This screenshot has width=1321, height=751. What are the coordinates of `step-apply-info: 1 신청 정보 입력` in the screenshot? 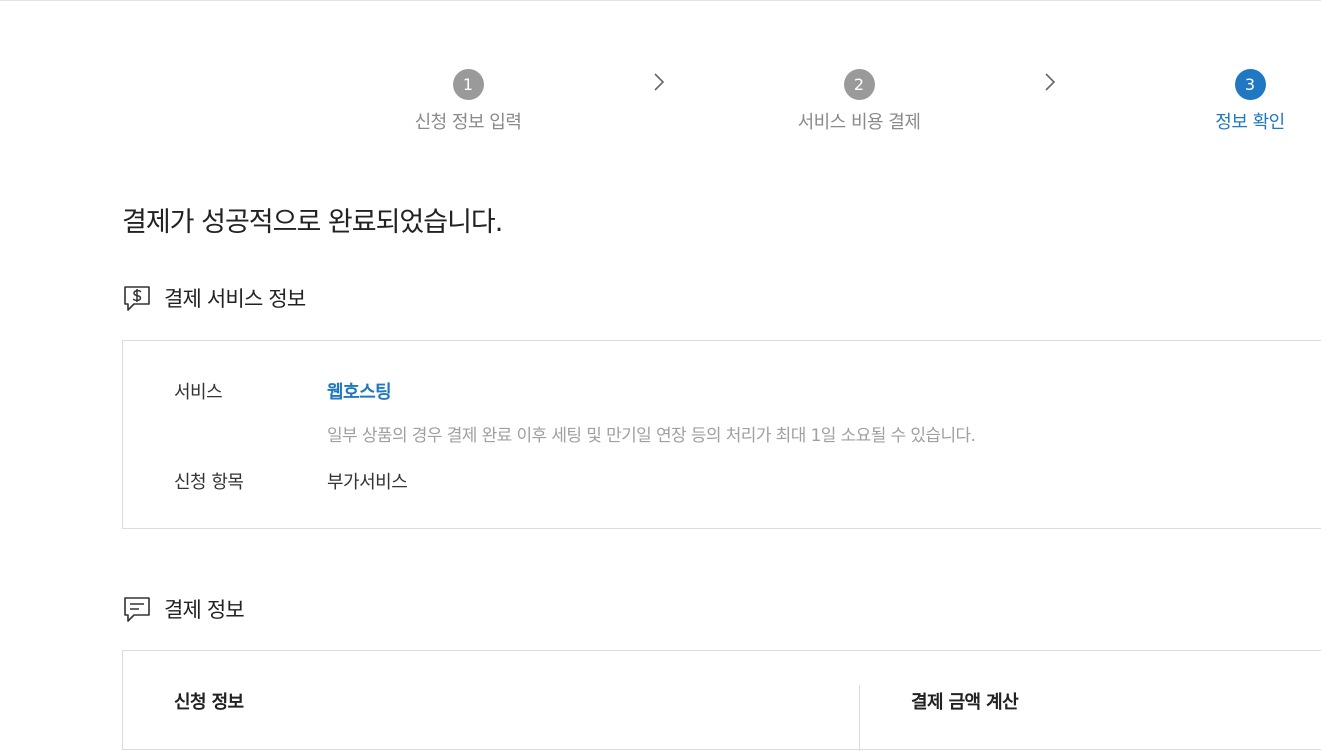 It's located at (468, 102).